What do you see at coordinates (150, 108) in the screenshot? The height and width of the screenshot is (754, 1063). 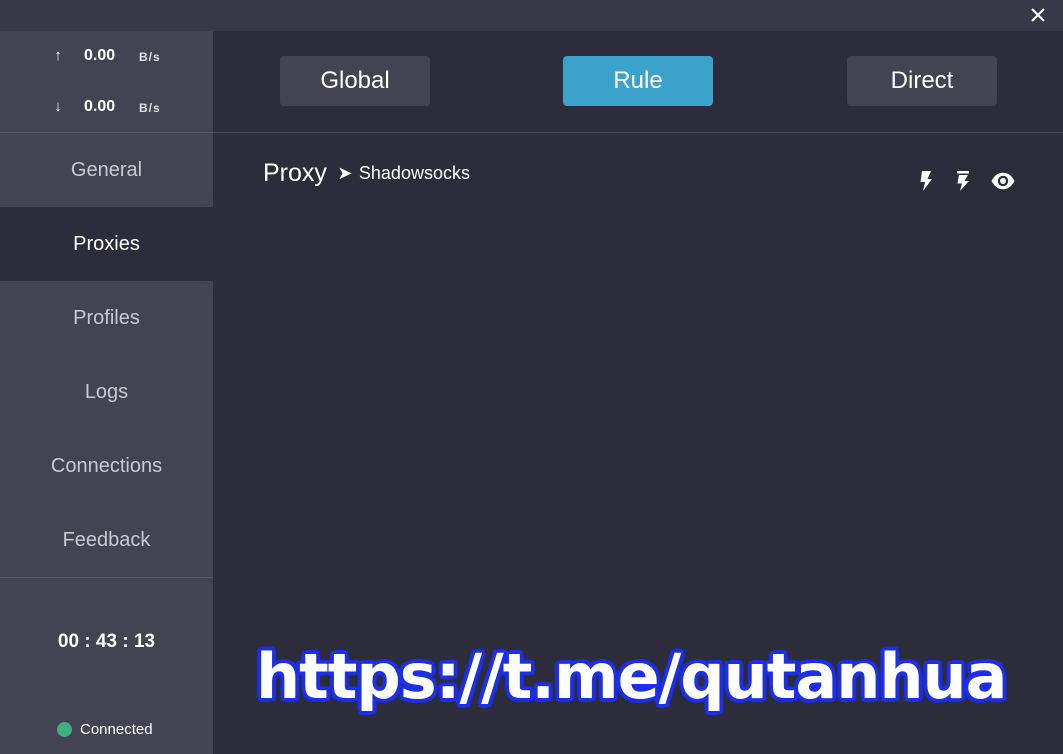 I see `download-speed-unit: B/s` at bounding box center [150, 108].